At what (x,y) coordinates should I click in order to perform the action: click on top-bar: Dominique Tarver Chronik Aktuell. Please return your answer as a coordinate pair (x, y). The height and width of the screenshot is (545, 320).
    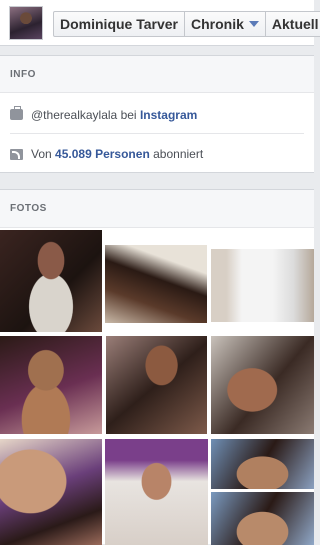
    Looking at the image, I should click on (160, 23).